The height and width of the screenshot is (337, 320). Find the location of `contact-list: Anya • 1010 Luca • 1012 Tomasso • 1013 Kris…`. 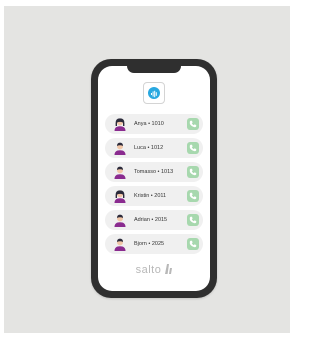

contact-list: Anya • 1010 Luca • 1012 Tomasso • 1013 Kris… is located at coordinates (154, 186).